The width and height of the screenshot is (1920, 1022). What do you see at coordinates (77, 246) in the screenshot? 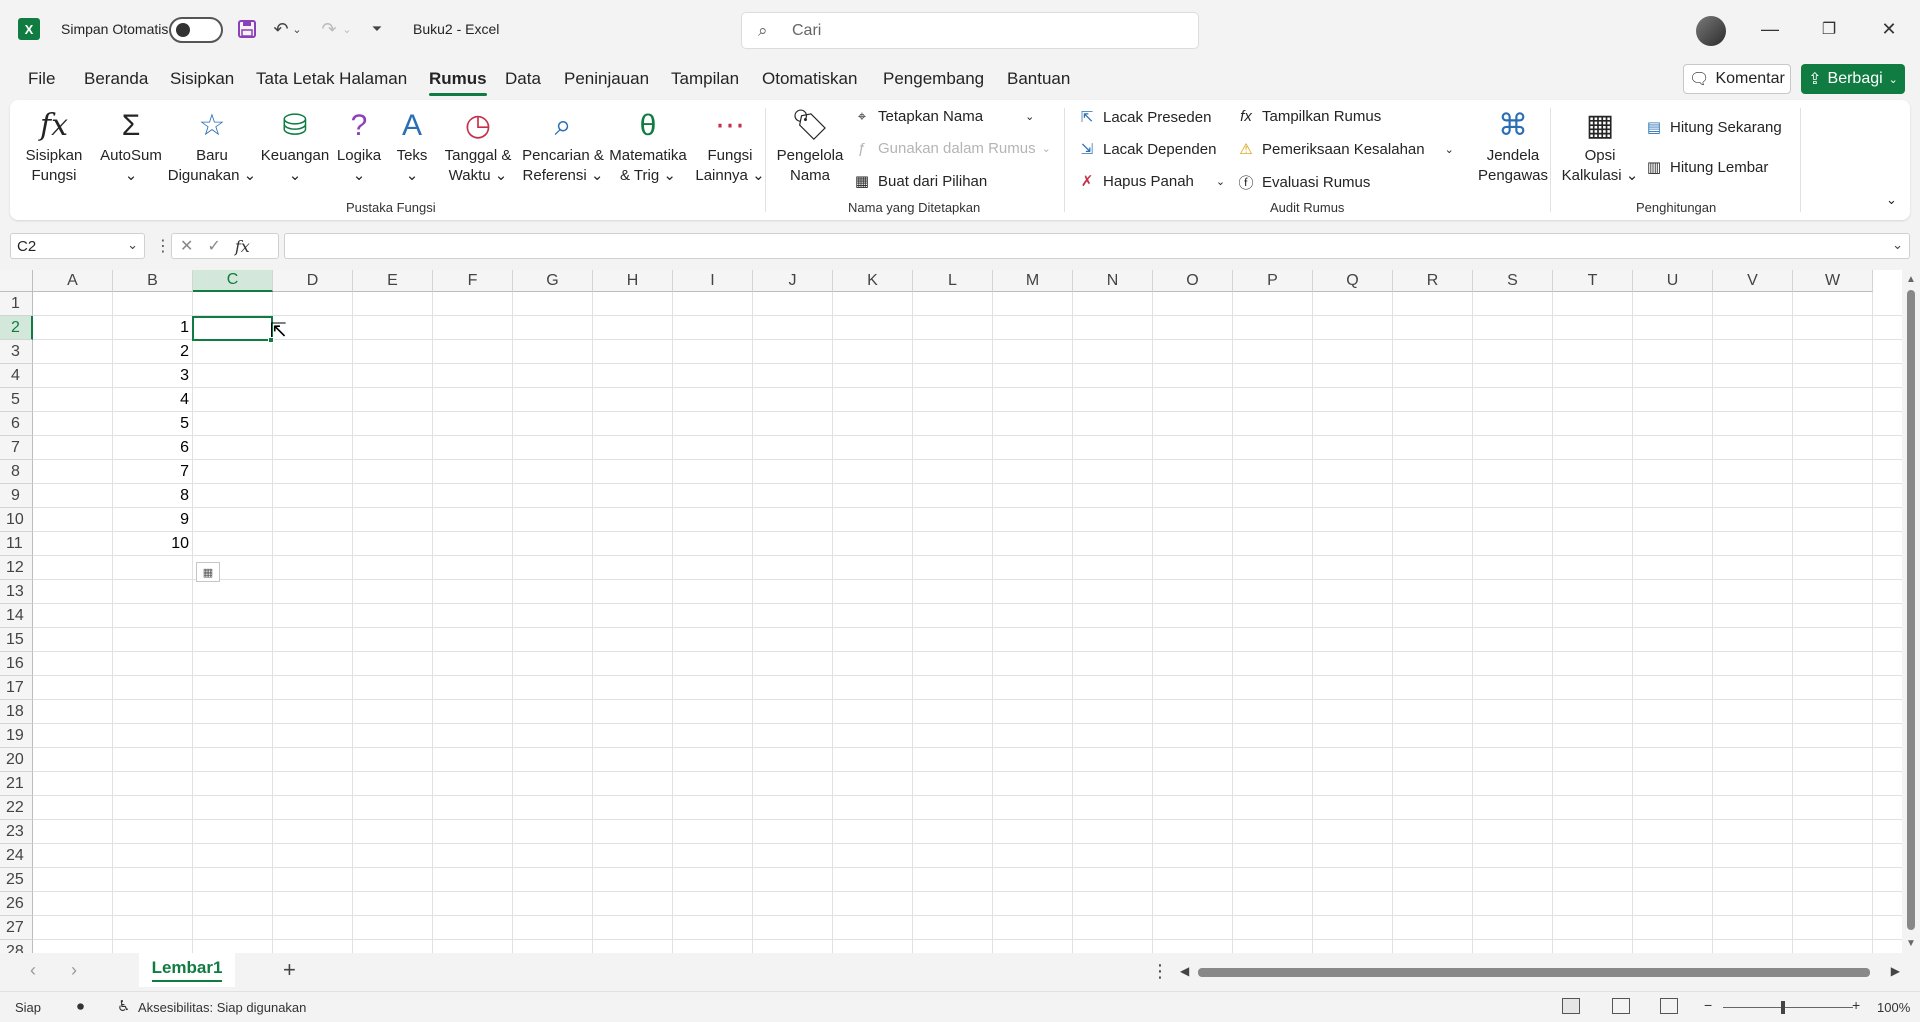
I see `name-box: C2 ⌄` at bounding box center [77, 246].